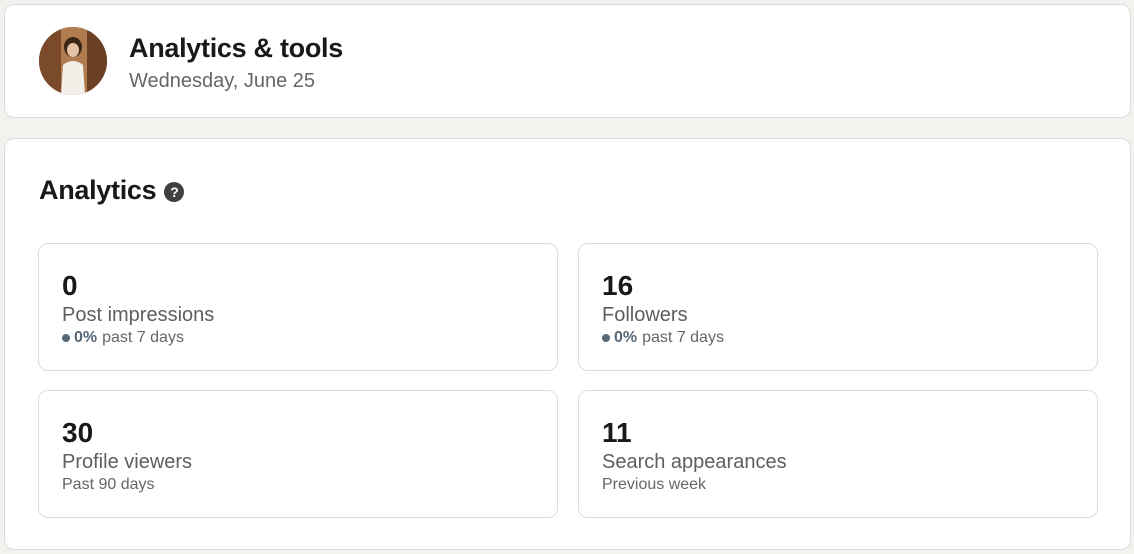 This screenshot has width=1134, height=554. I want to click on metric-value: 11, so click(617, 432).